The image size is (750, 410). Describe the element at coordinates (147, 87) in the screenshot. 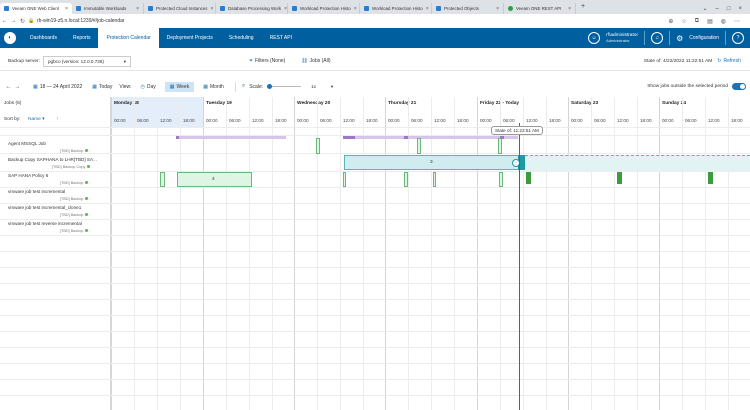

I see `view-day-button: ◷ Day` at that location.